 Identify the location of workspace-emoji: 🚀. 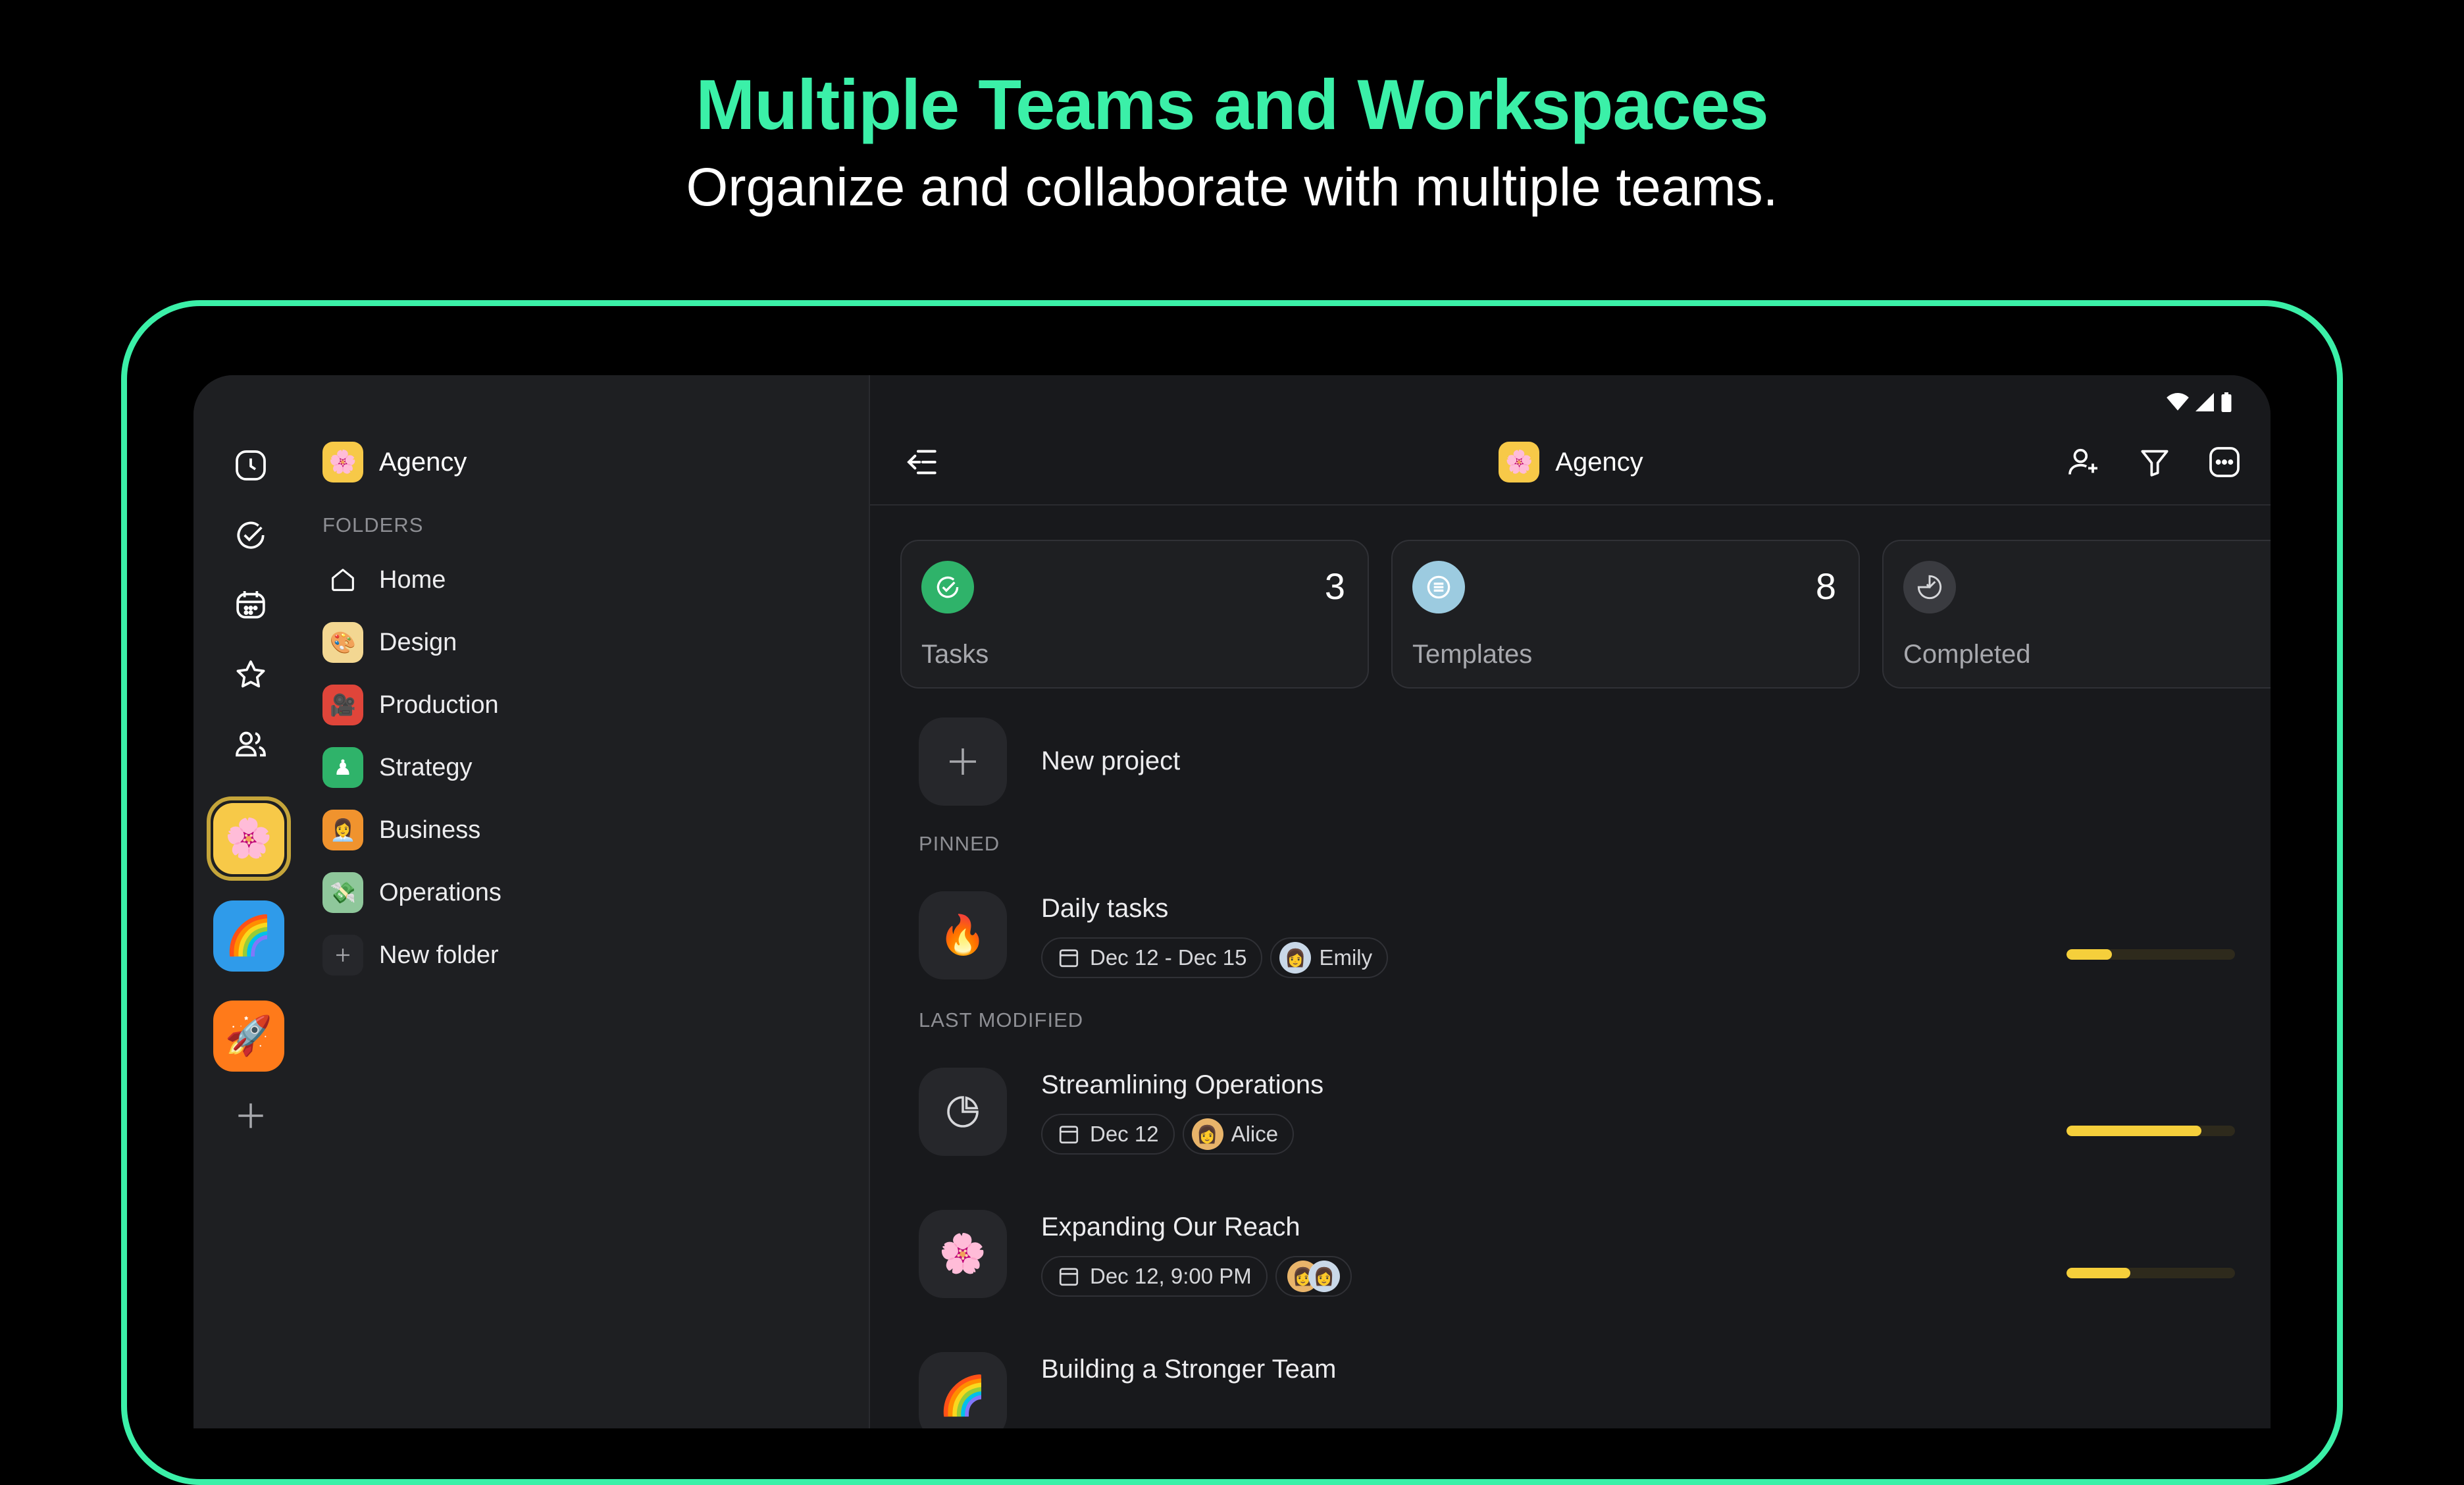
(248, 1035).